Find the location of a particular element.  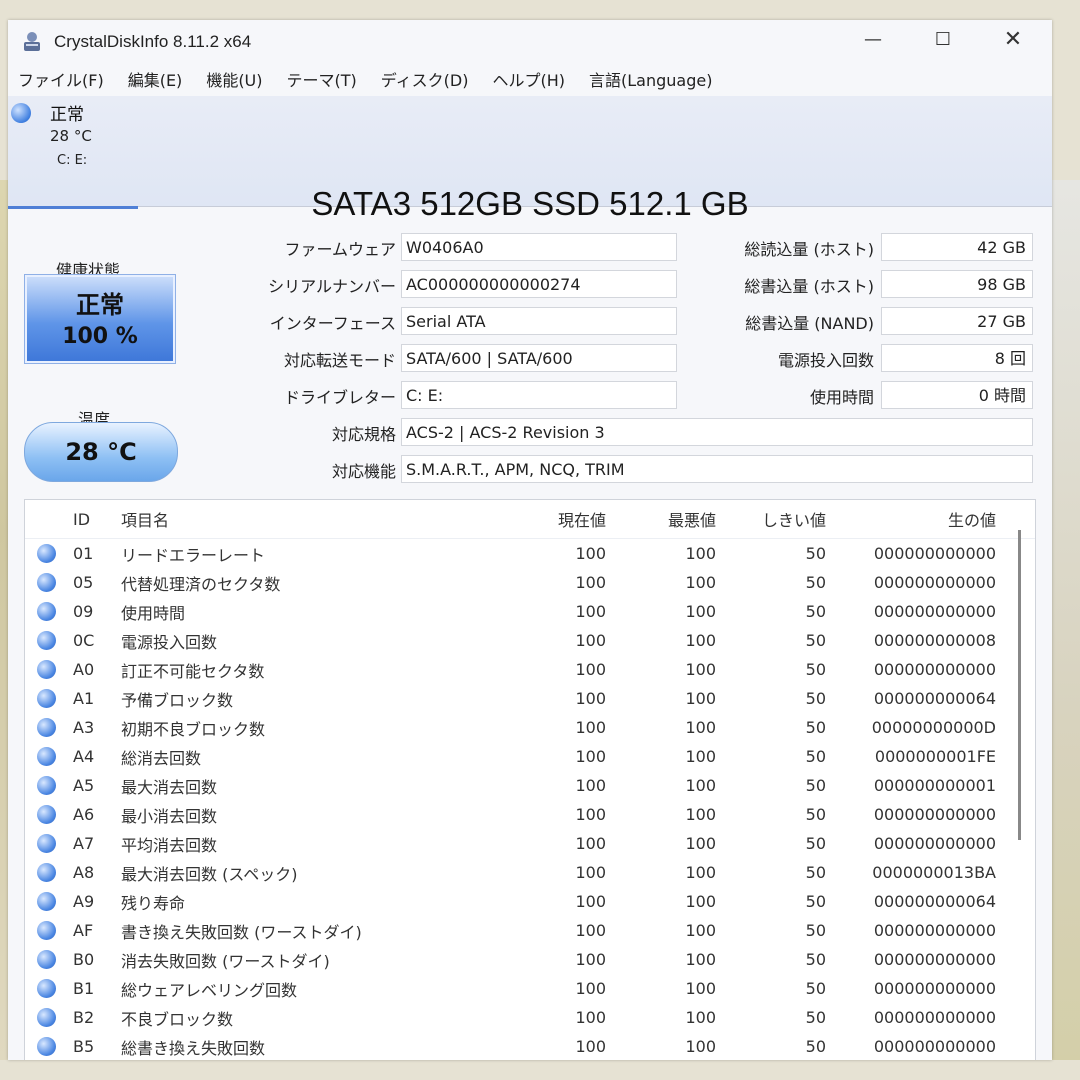

close-button: ✕ is located at coordinates (1013, 40).